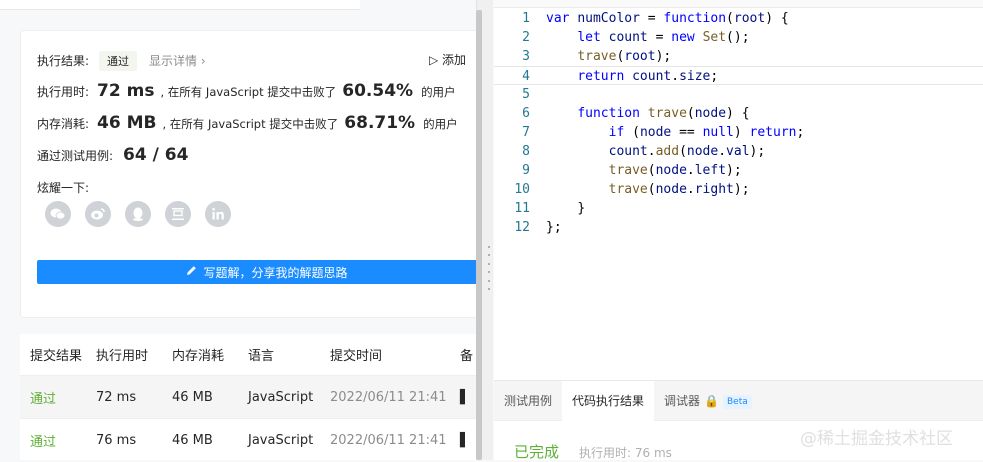 The width and height of the screenshot is (983, 462). Describe the element at coordinates (526, 94) in the screenshot. I see `line-number: 5` at that location.